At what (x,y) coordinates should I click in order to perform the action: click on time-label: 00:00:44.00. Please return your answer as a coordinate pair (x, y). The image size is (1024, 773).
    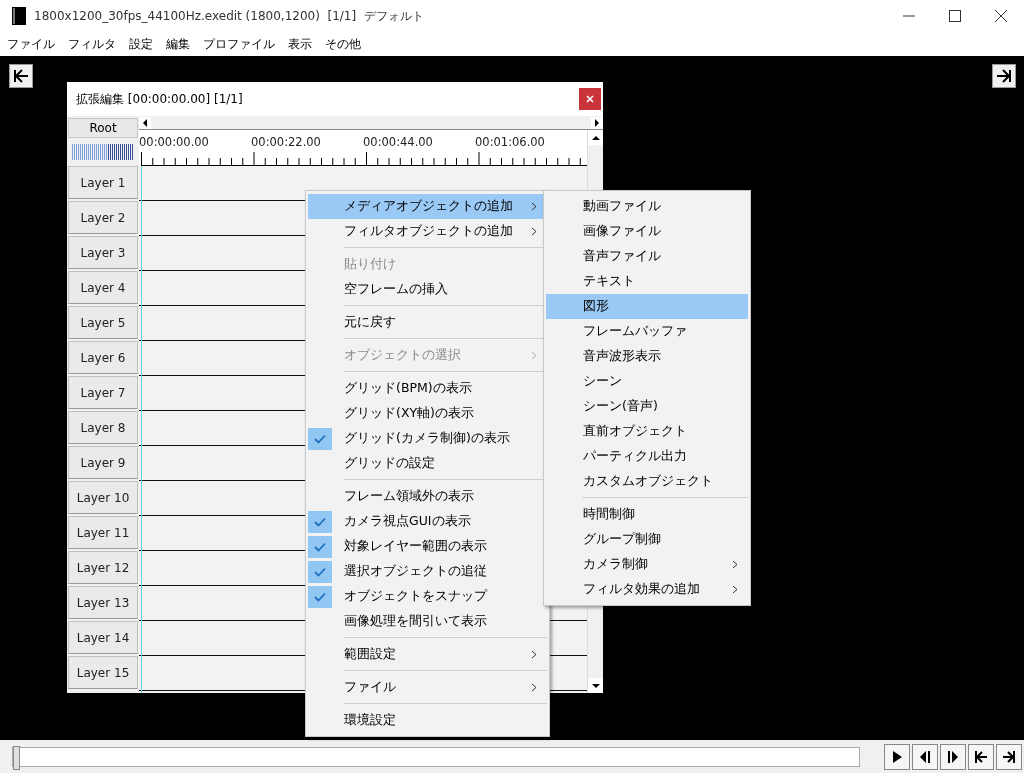
    Looking at the image, I should click on (398, 143).